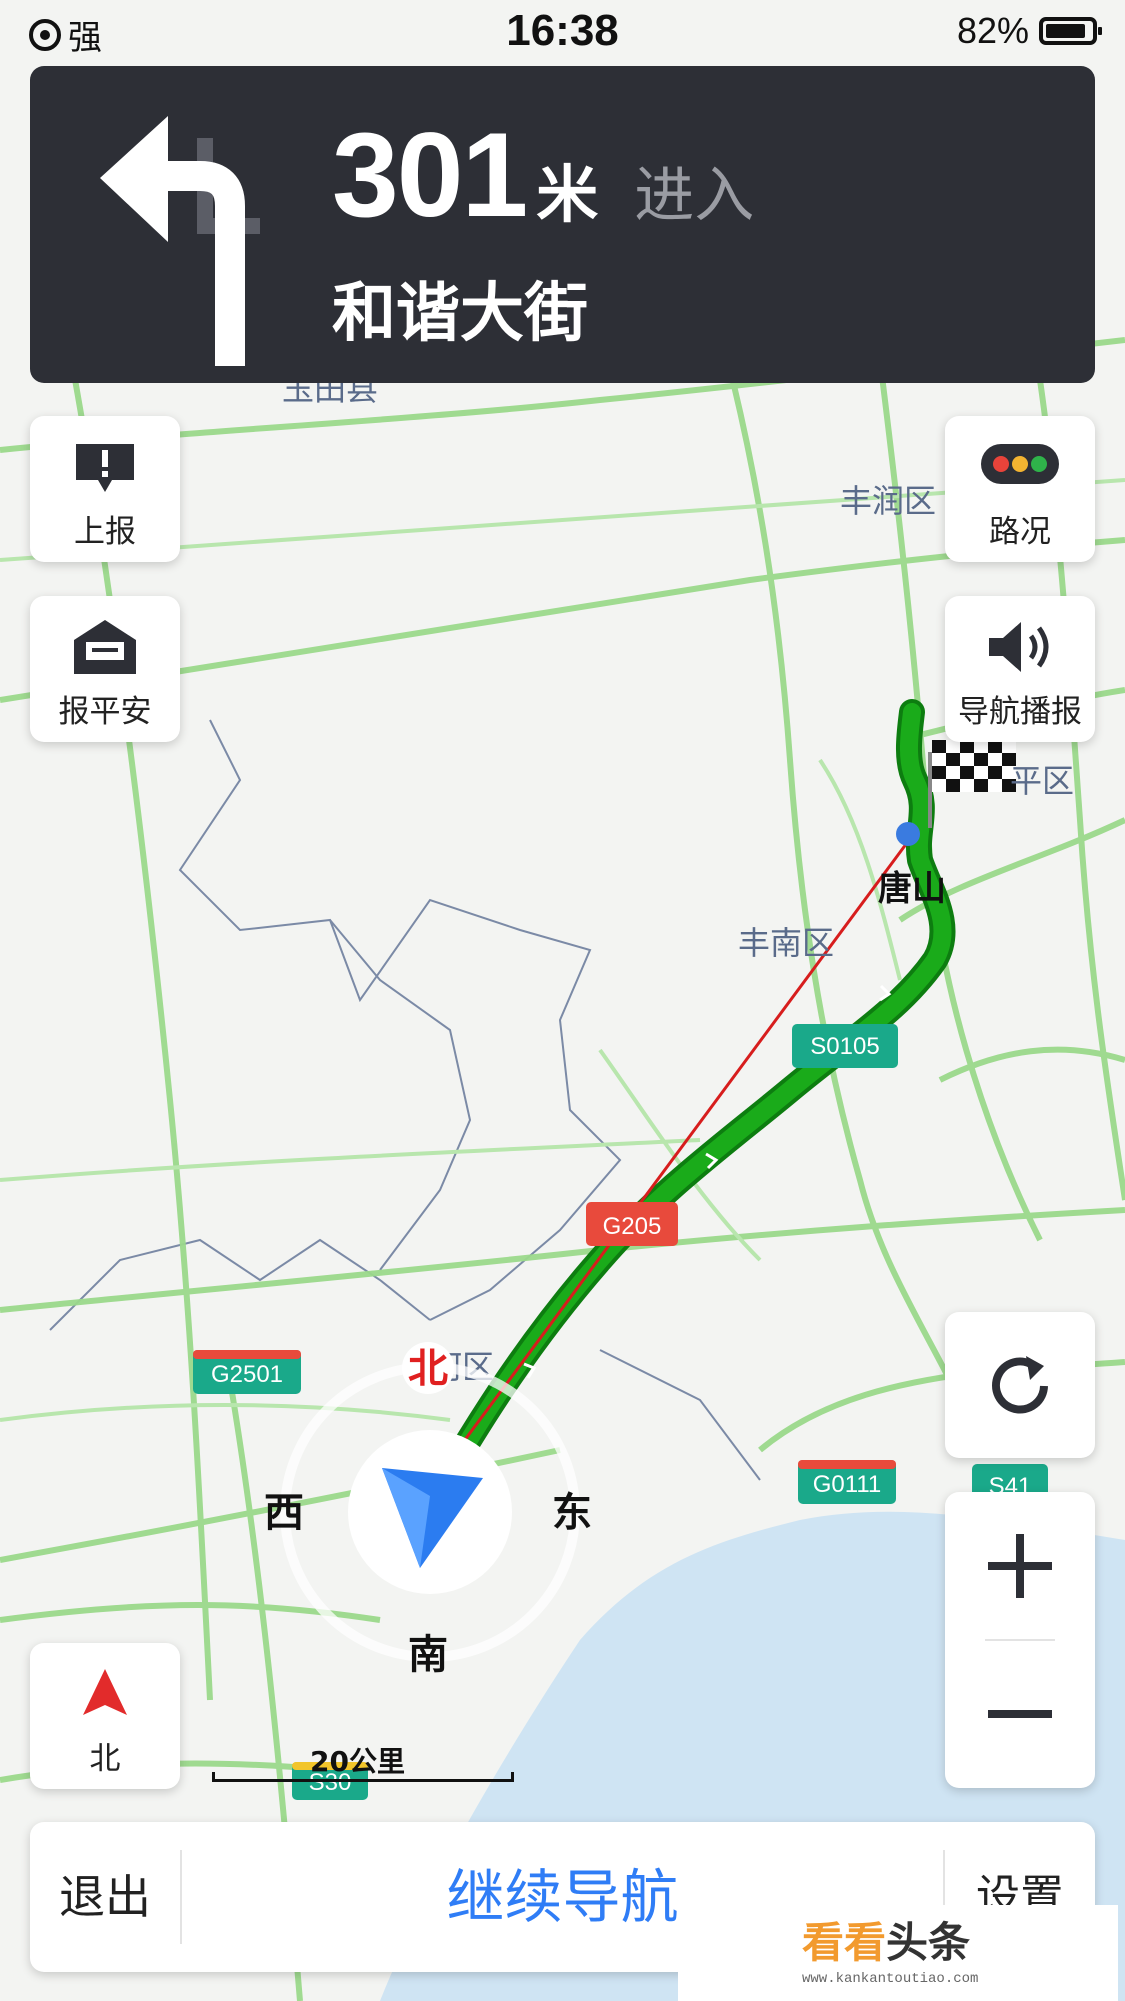 The height and width of the screenshot is (2001, 1125). I want to click on traffic-label: 路况, so click(1020, 532).